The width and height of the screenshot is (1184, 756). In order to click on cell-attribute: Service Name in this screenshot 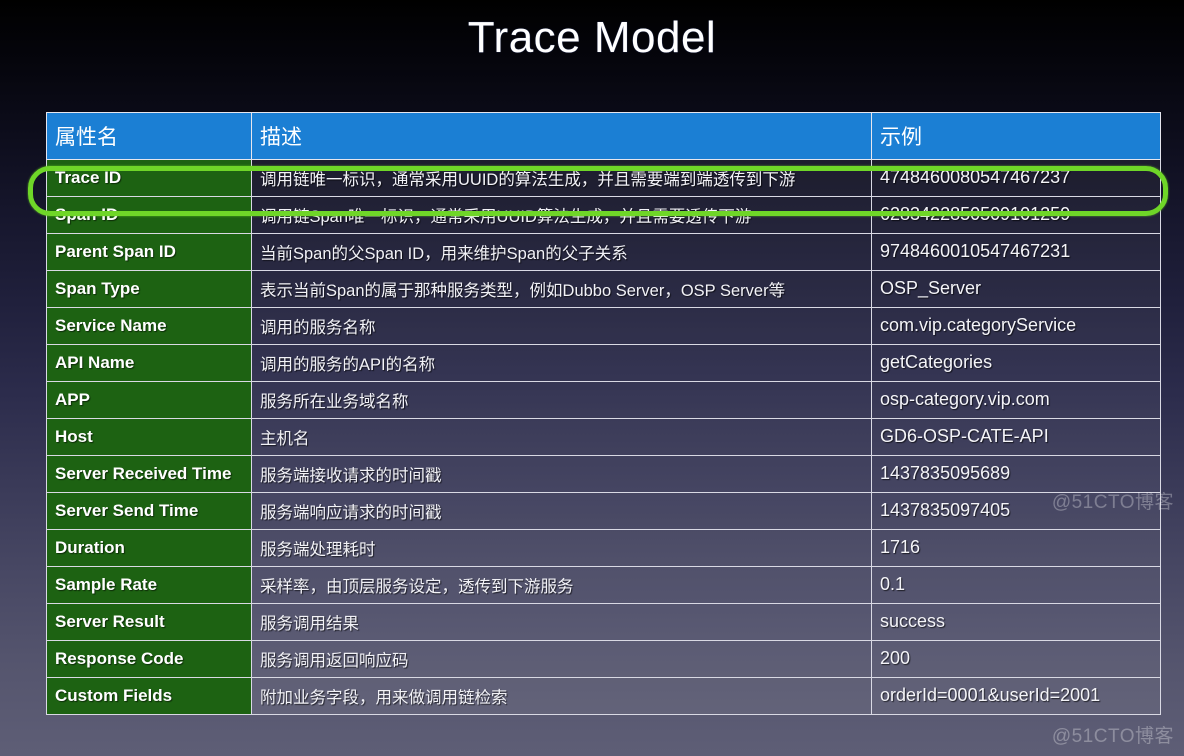, I will do `click(149, 326)`.